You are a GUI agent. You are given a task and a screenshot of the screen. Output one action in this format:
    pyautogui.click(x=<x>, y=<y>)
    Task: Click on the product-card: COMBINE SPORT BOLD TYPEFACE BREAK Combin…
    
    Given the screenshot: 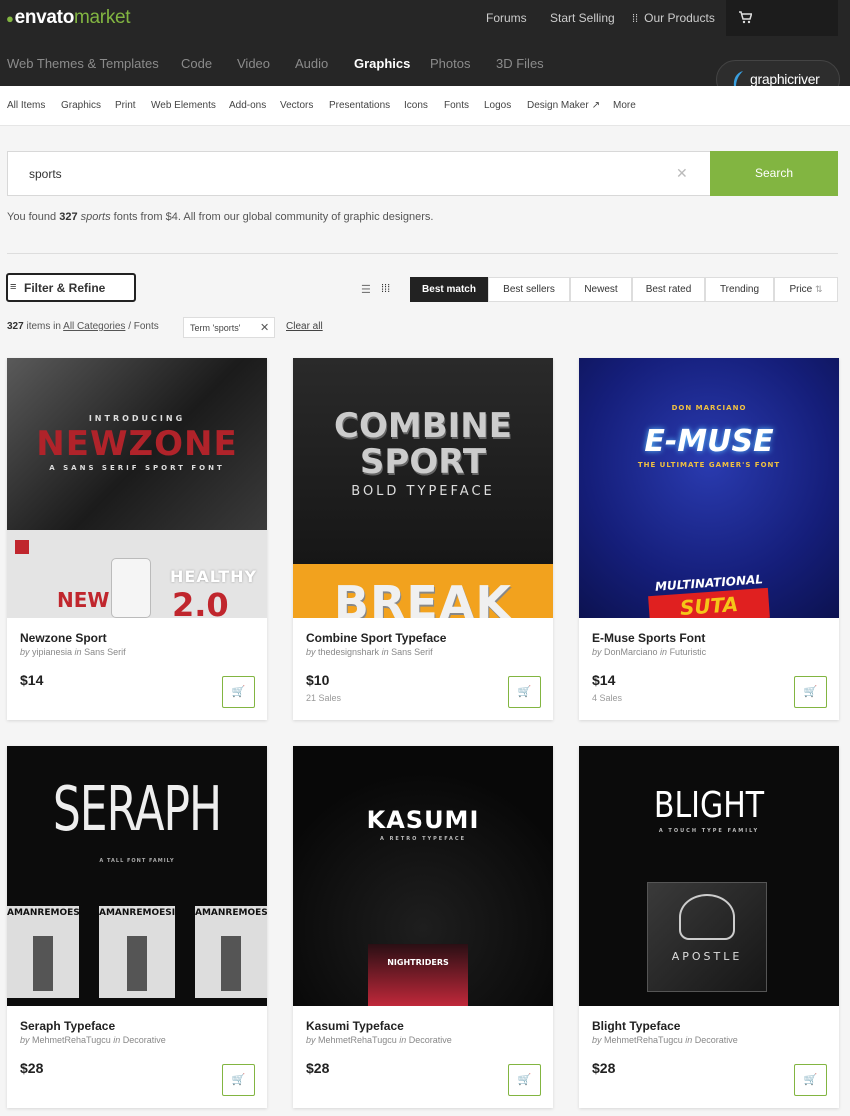 What is the action you would take?
    pyautogui.click(x=423, y=539)
    